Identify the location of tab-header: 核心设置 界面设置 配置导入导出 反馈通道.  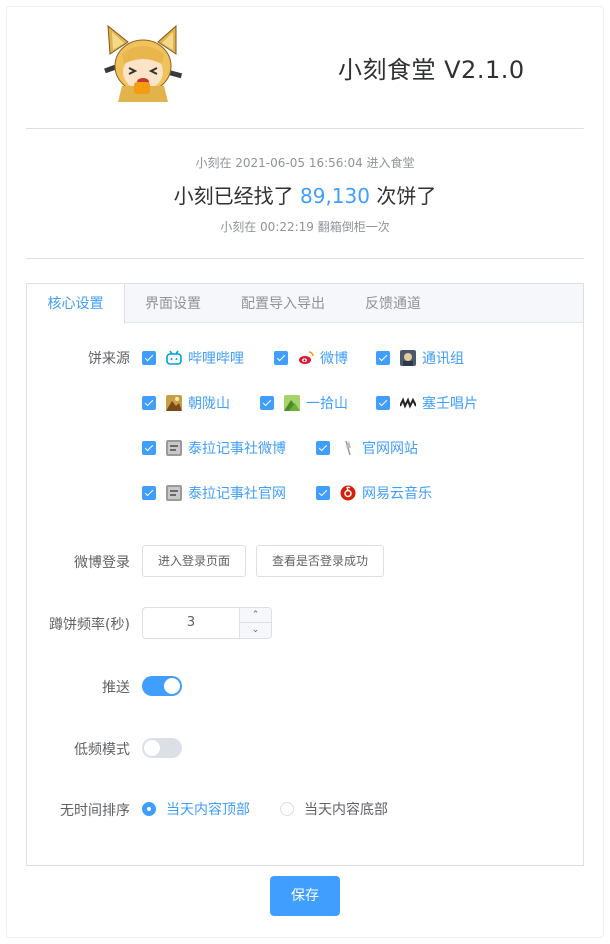
(305, 304).